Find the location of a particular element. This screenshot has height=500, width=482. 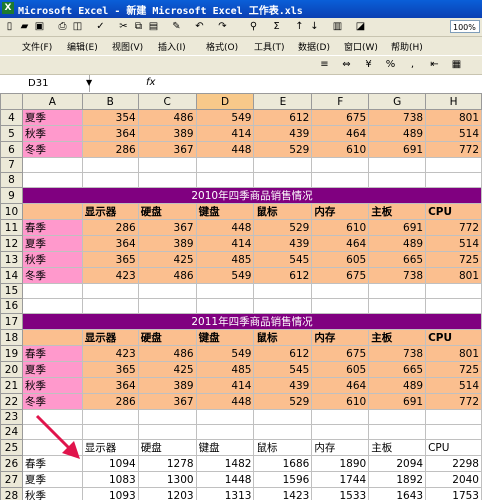

menu-view: 视图(V) is located at coordinates (127, 46).